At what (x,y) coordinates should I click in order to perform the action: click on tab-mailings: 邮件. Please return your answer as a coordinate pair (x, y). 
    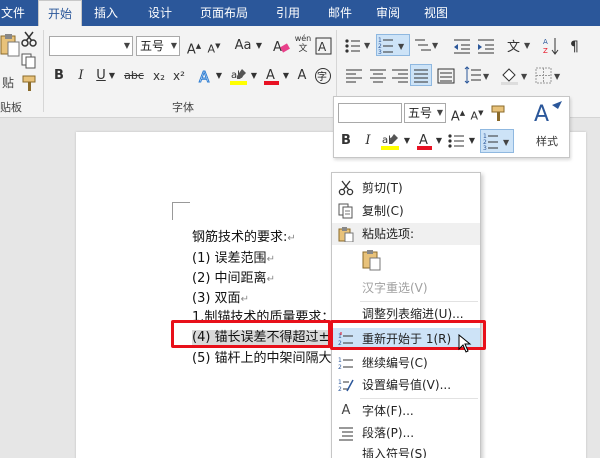
    Looking at the image, I should click on (340, 13).